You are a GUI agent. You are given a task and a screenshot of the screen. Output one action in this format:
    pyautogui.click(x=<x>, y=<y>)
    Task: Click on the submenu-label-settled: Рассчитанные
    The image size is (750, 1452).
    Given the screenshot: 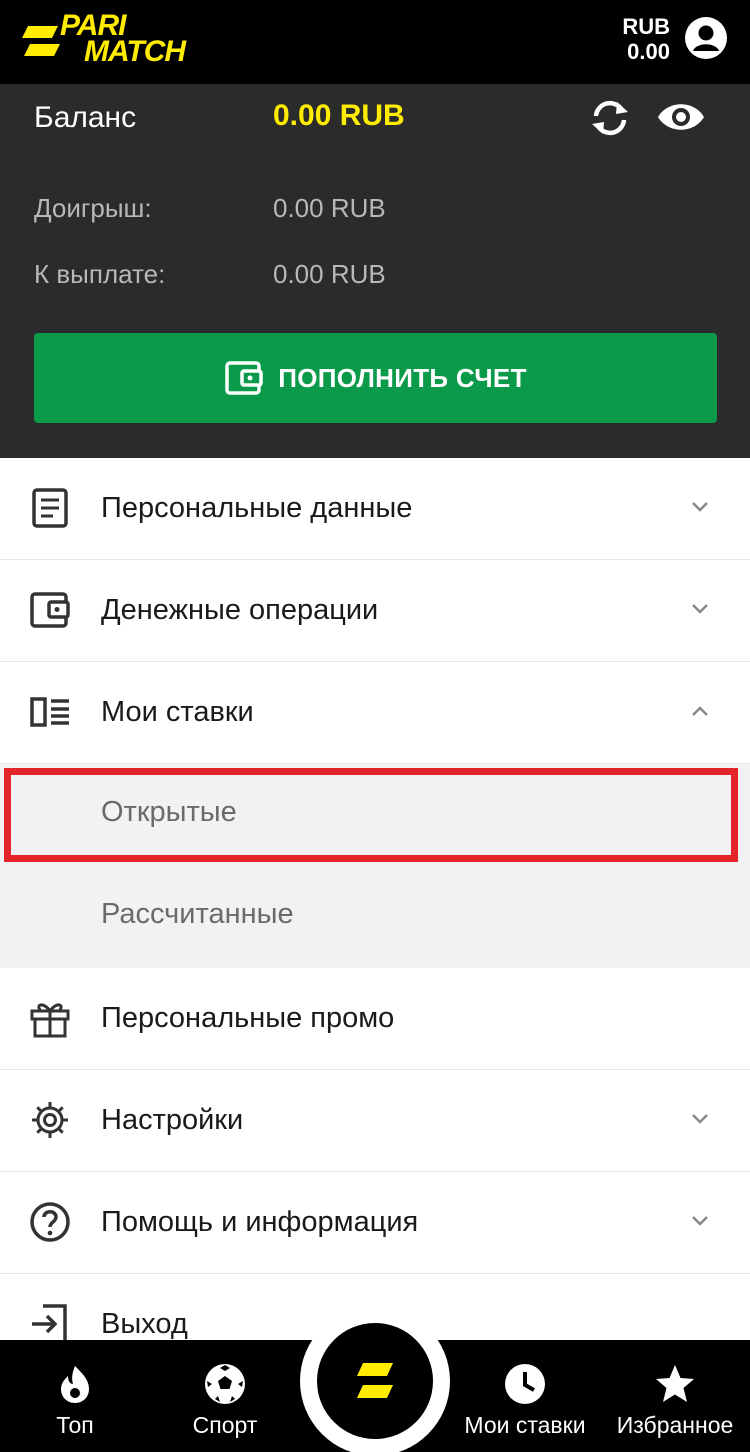 What is the action you would take?
    pyautogui.click(x=197, y=914)
    